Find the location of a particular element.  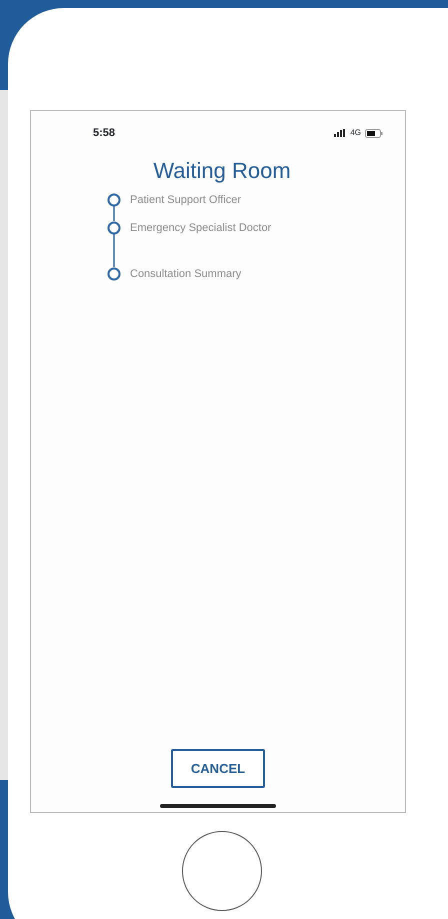

home-button is located at coordinates (222, 871).